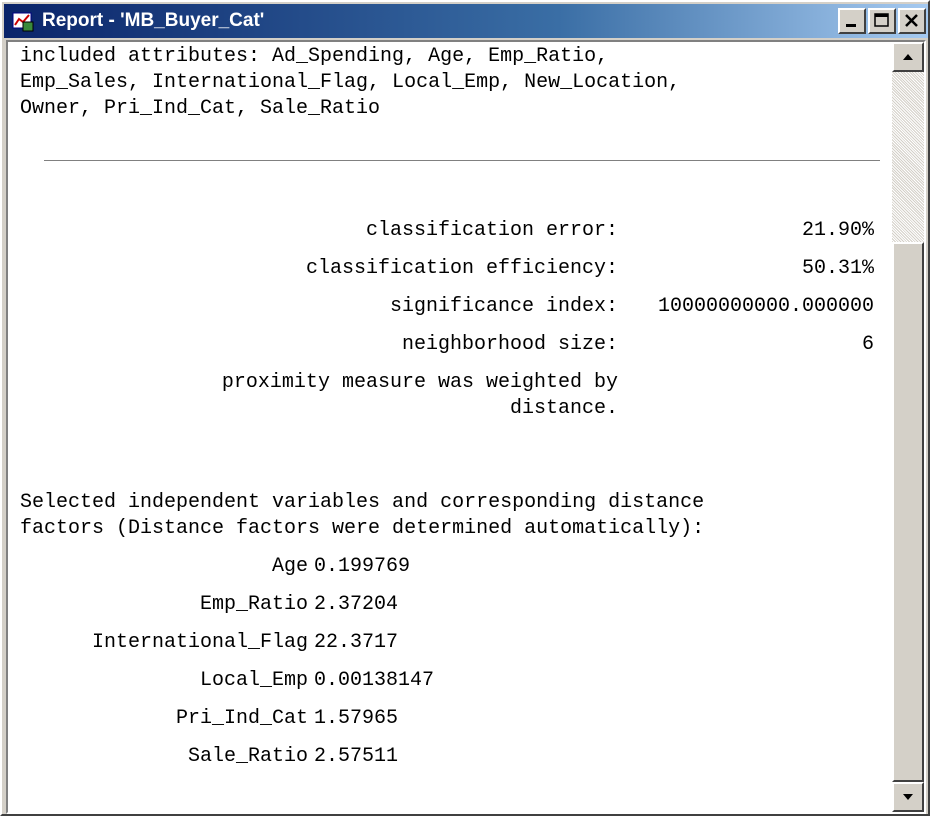 This screenshot has height=816, width=930. What do you see at coordinates (200, 108) in the screenshot?
I see `attributes-line: Owner, Pri_Ind_Cat, Sale_Ratio` at bounding box center [200, 108].